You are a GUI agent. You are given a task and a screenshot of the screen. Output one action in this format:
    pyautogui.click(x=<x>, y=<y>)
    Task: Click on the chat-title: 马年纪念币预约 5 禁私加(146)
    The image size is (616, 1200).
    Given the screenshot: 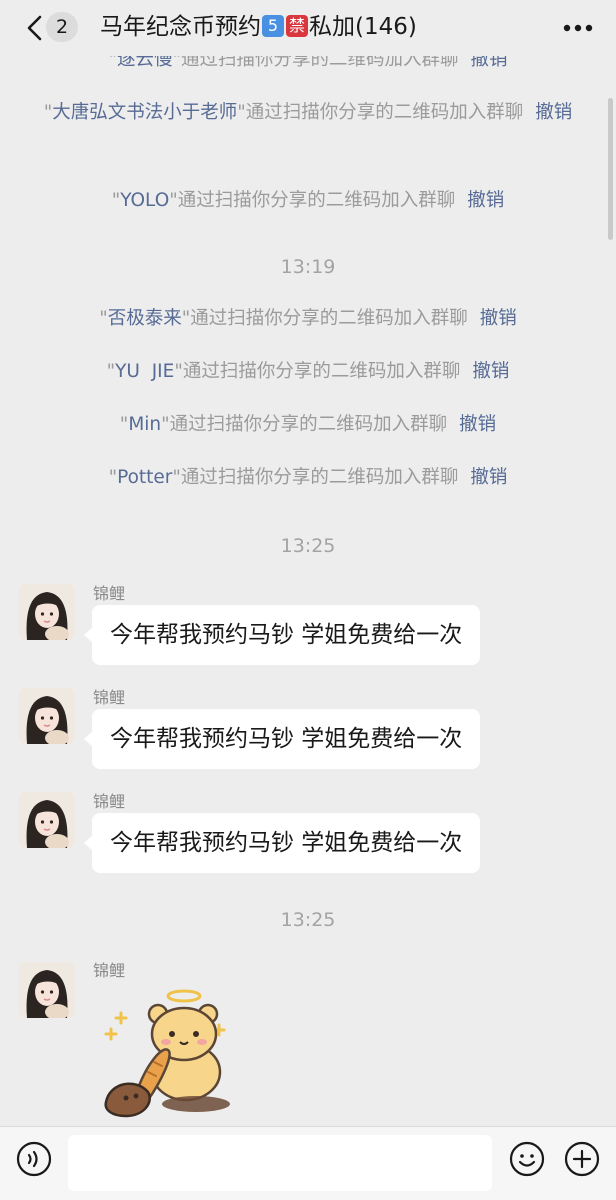 What is the action you would take?
    pyautogui.click(x=310, y=27)
    